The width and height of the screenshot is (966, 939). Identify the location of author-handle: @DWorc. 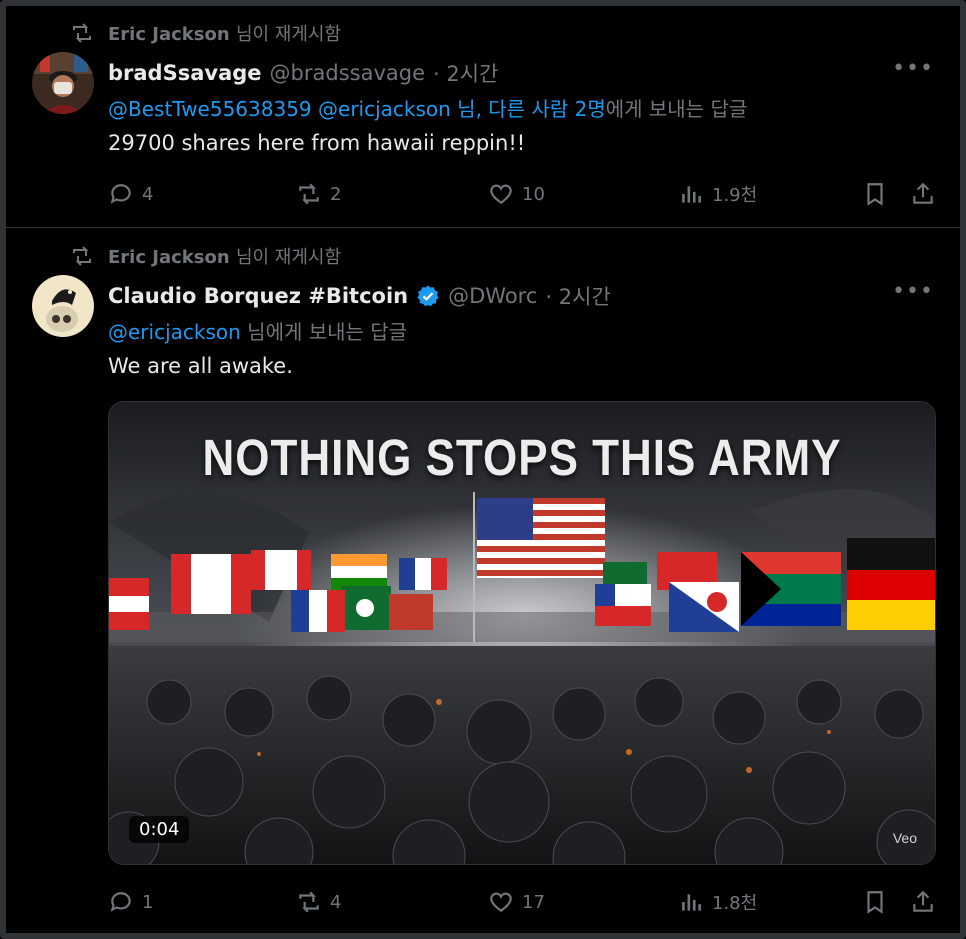
(492, 296).